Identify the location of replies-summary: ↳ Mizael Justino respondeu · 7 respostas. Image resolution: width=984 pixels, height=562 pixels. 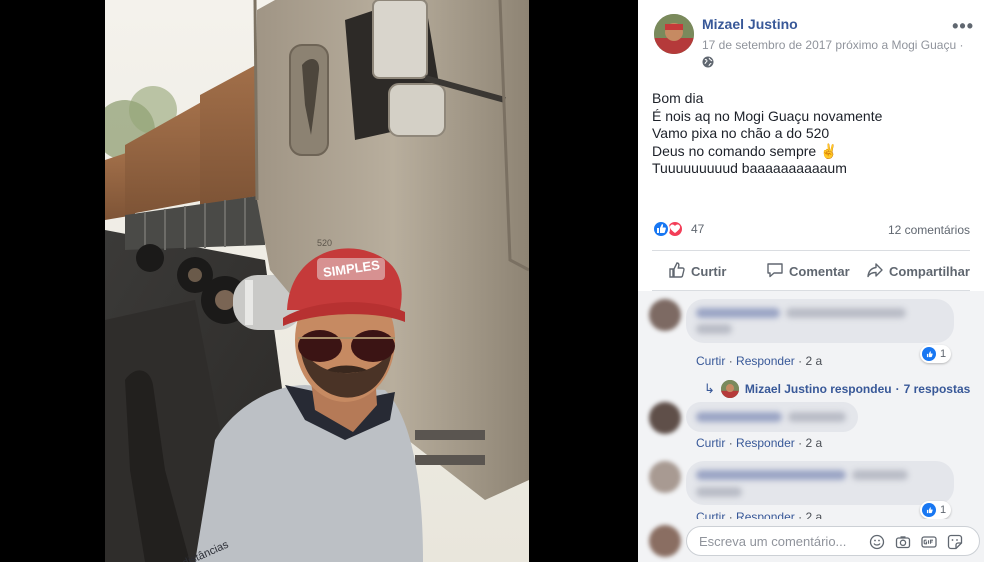
(837, 389).